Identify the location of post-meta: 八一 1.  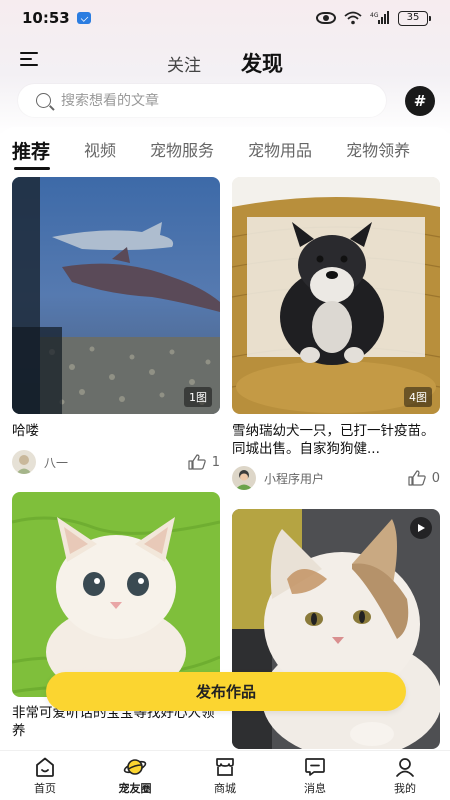
(116, 462).